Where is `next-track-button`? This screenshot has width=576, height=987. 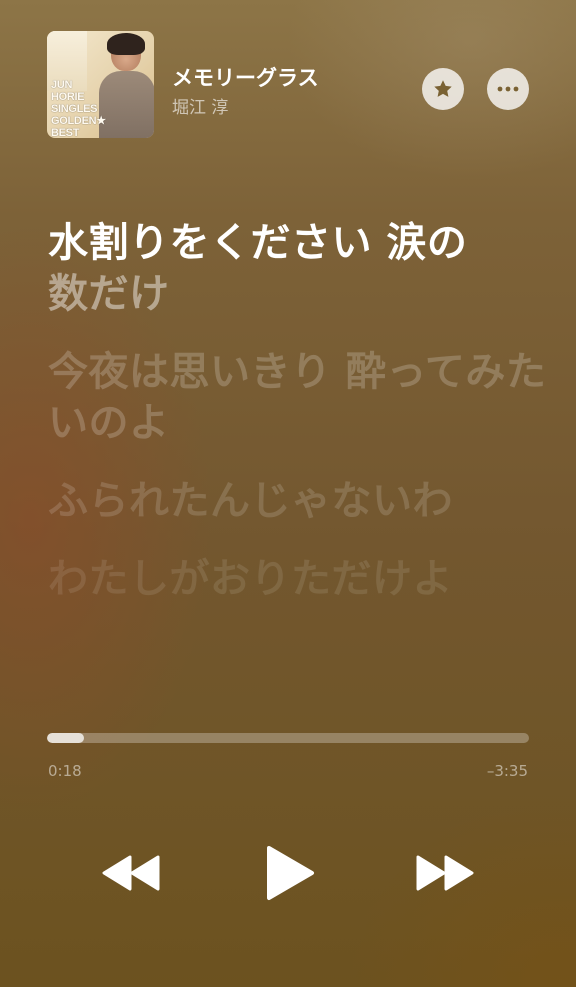
next-track-button is located at coordinates (445, 873).